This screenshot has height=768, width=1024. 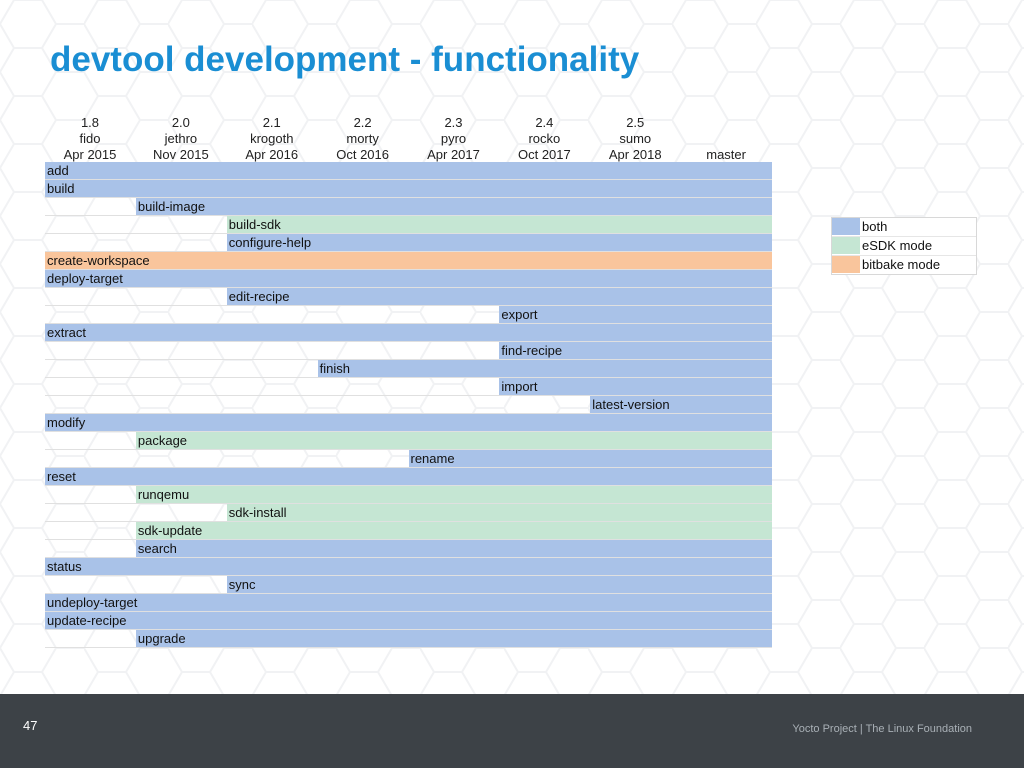 I want to click on legend-item: eSDK mode, so click(x=904, y=246).